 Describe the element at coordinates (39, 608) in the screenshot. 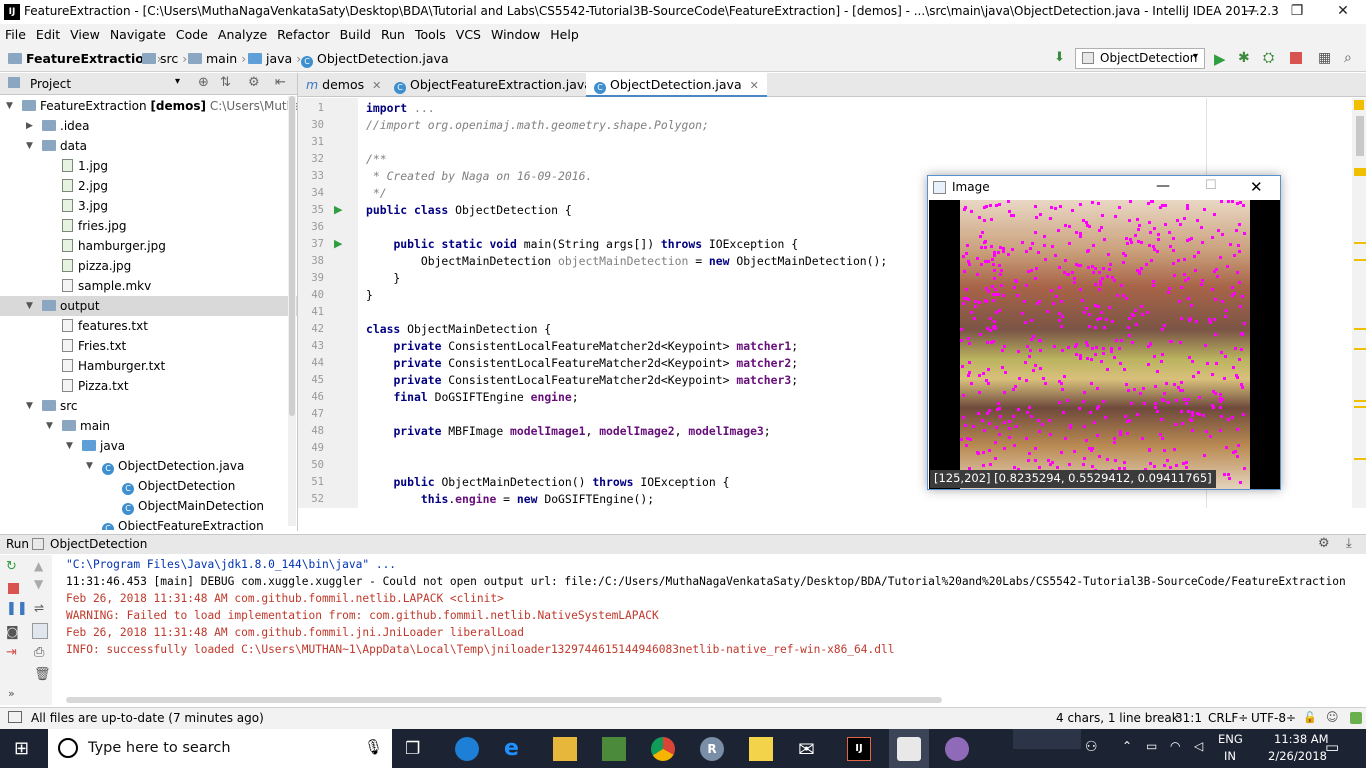

I see `wrap-icon: ⇌` at that location.